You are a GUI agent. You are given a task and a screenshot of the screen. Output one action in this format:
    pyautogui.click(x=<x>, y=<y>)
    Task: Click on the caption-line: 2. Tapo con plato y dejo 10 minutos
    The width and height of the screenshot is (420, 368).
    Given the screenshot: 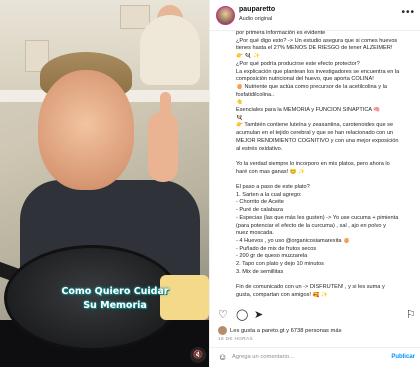 What is the action you would take?
    pyautogui.click(x=280, y=264)
    